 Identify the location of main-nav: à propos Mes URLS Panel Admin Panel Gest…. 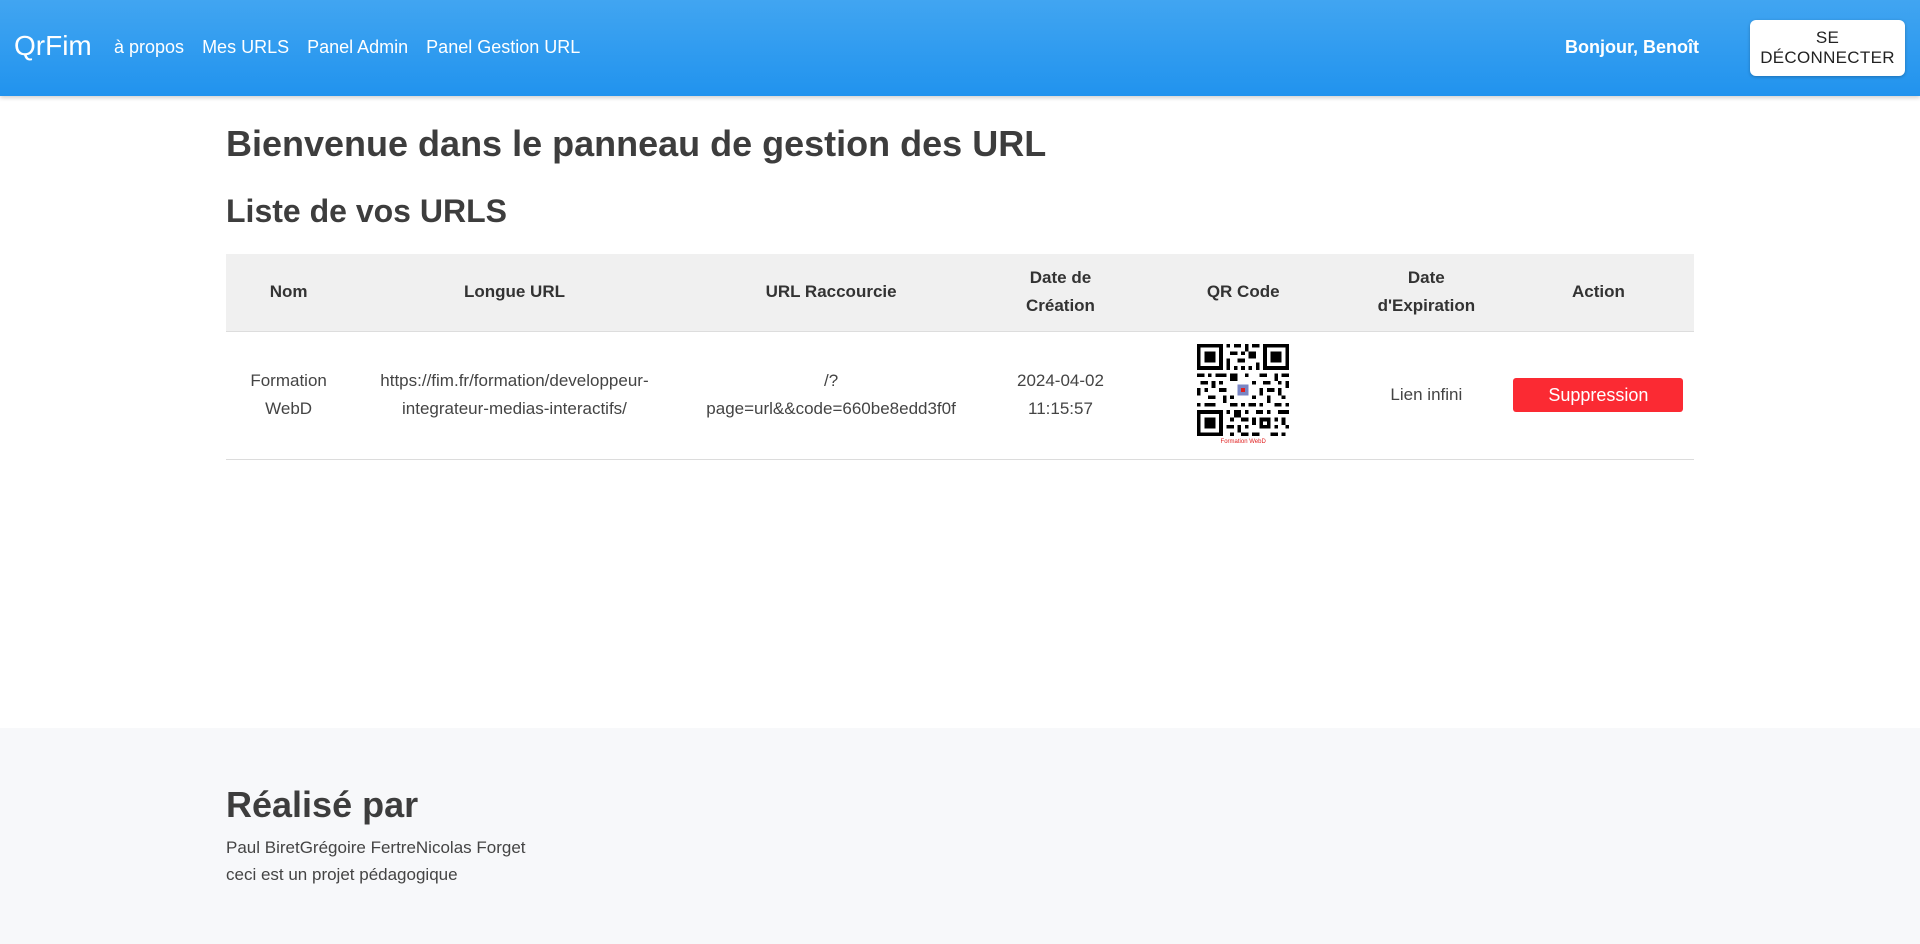
(347, 47).